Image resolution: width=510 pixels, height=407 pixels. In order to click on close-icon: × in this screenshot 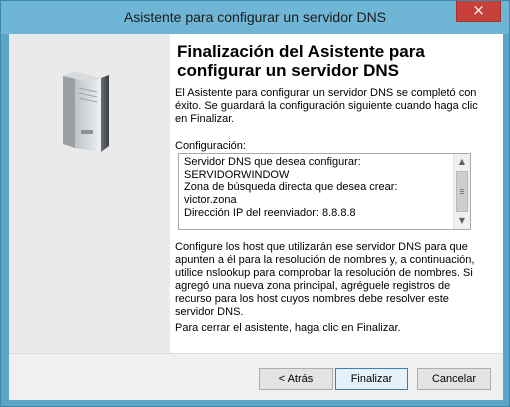, I will do `click(478, 10)`.